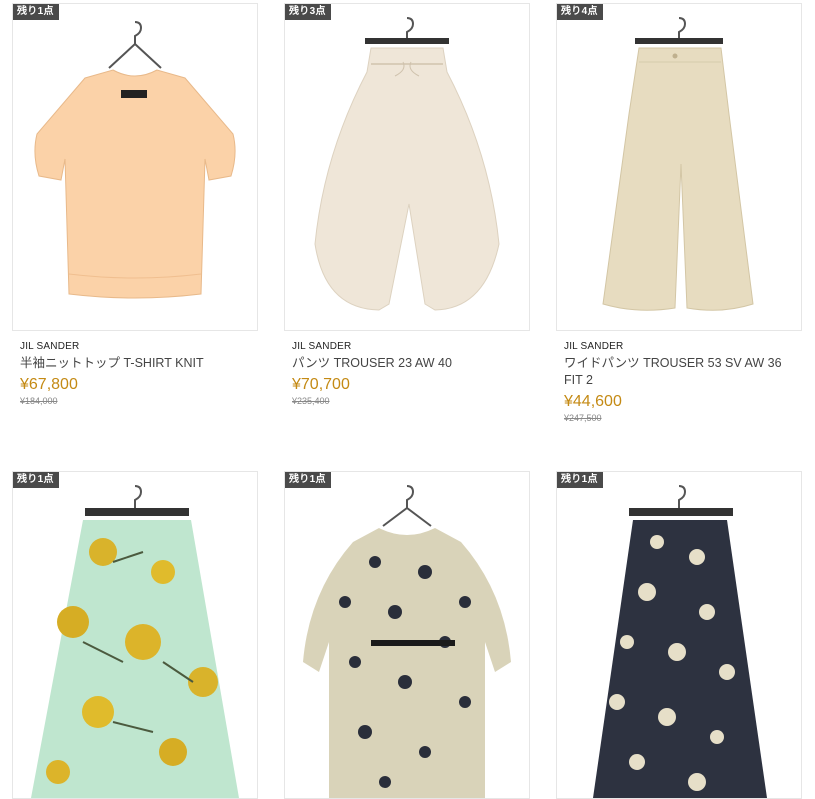  What do you see at coordinates (678, 164) in the screenshot?
I see `wide-pants-image` at bounding box center [678, 164].